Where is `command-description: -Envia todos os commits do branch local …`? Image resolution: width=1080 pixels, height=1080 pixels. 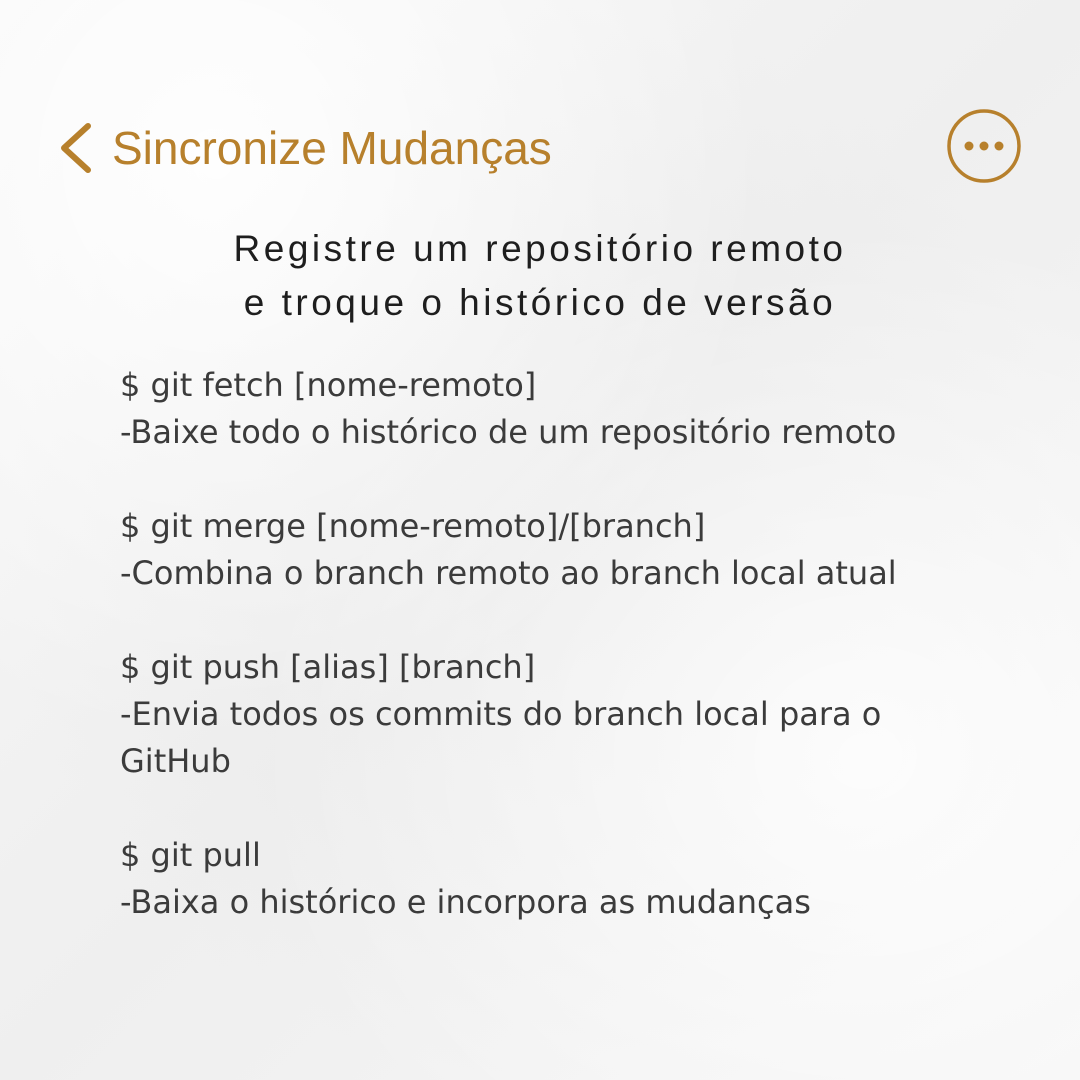 command-description: -Envia todos os commits do branch local … is located at coordinates (501, 737).